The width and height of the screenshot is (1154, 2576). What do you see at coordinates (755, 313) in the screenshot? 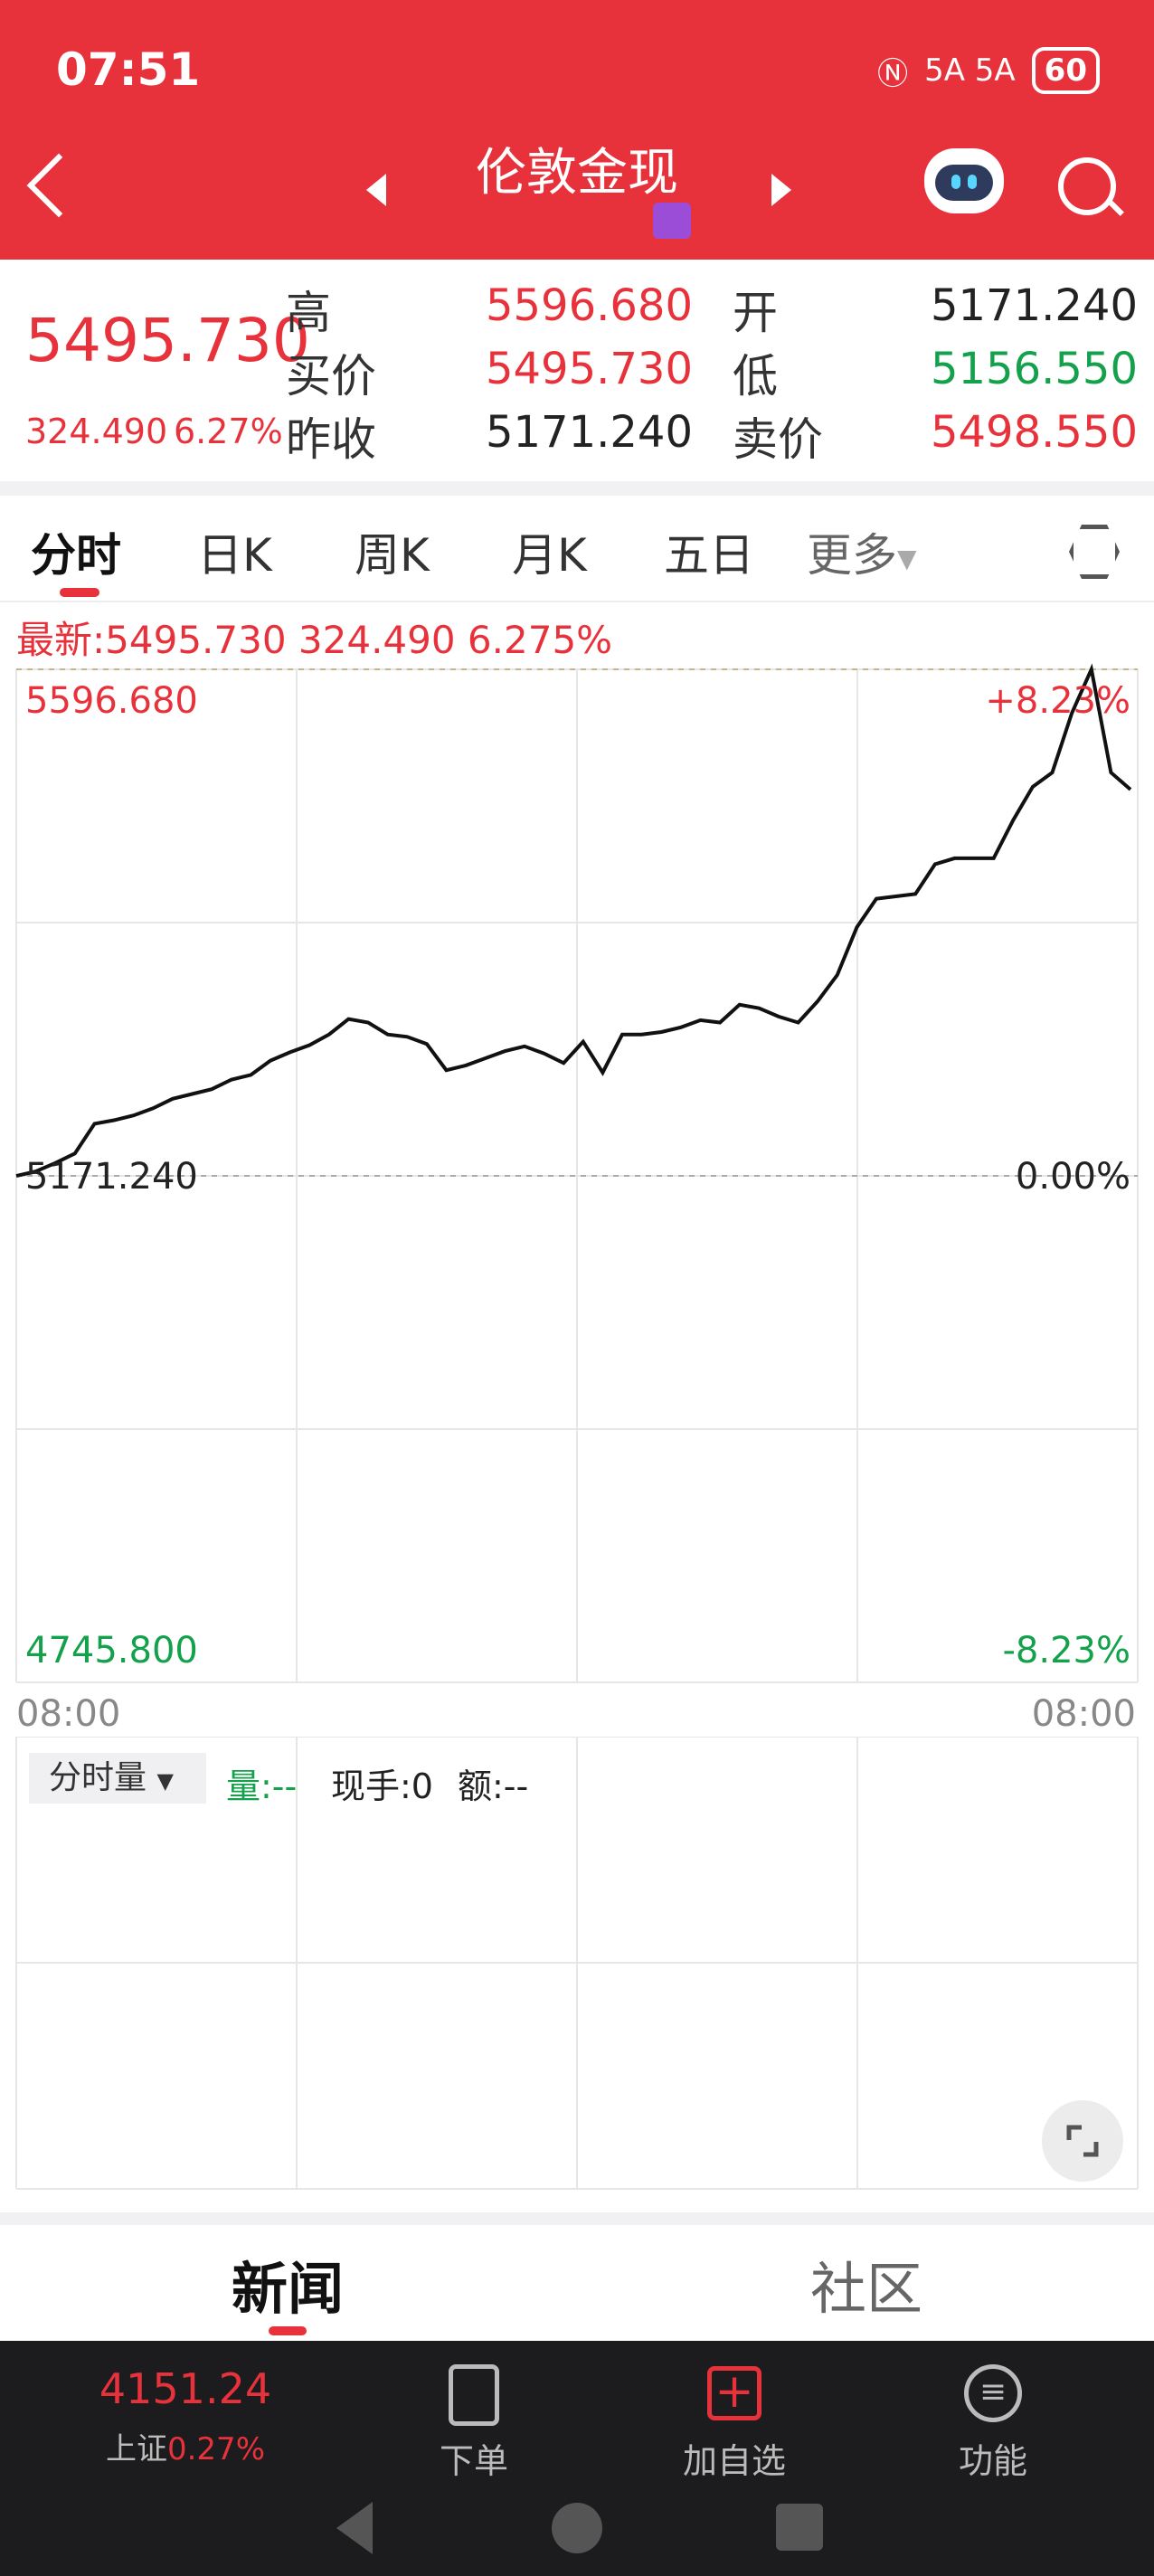
I see `label-open: 开` at bounding box center [755, 313].